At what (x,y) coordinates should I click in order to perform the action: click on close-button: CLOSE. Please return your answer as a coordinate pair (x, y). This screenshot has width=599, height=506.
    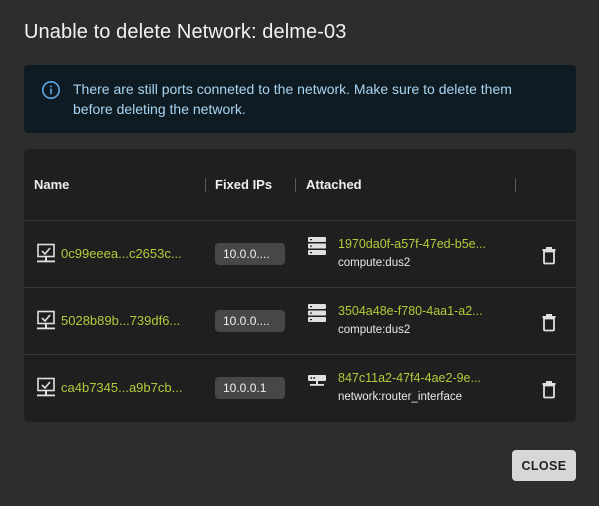
    Looking at the image, I should click on (544, 465).